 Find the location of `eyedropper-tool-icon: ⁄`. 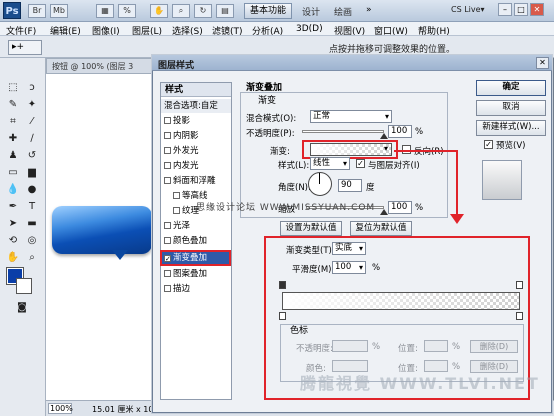

eyedropper-tool-icon: ⁄ is located at coordinates (32, 122).